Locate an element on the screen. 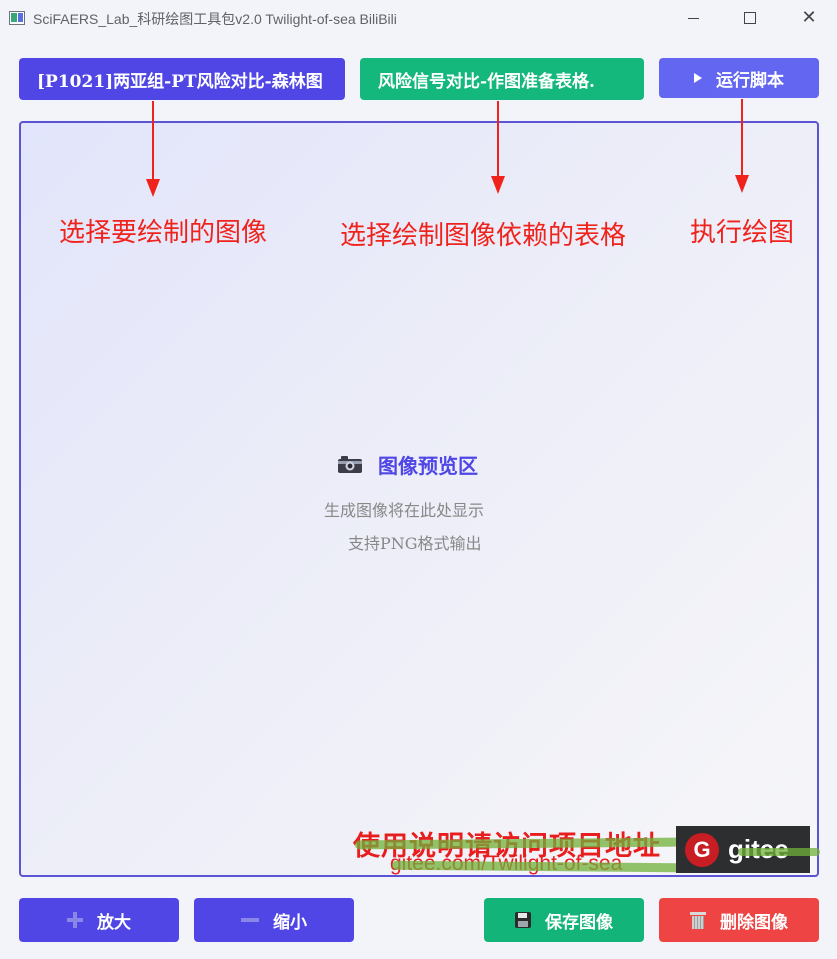  play-icon is located at coordinates (698, 78).